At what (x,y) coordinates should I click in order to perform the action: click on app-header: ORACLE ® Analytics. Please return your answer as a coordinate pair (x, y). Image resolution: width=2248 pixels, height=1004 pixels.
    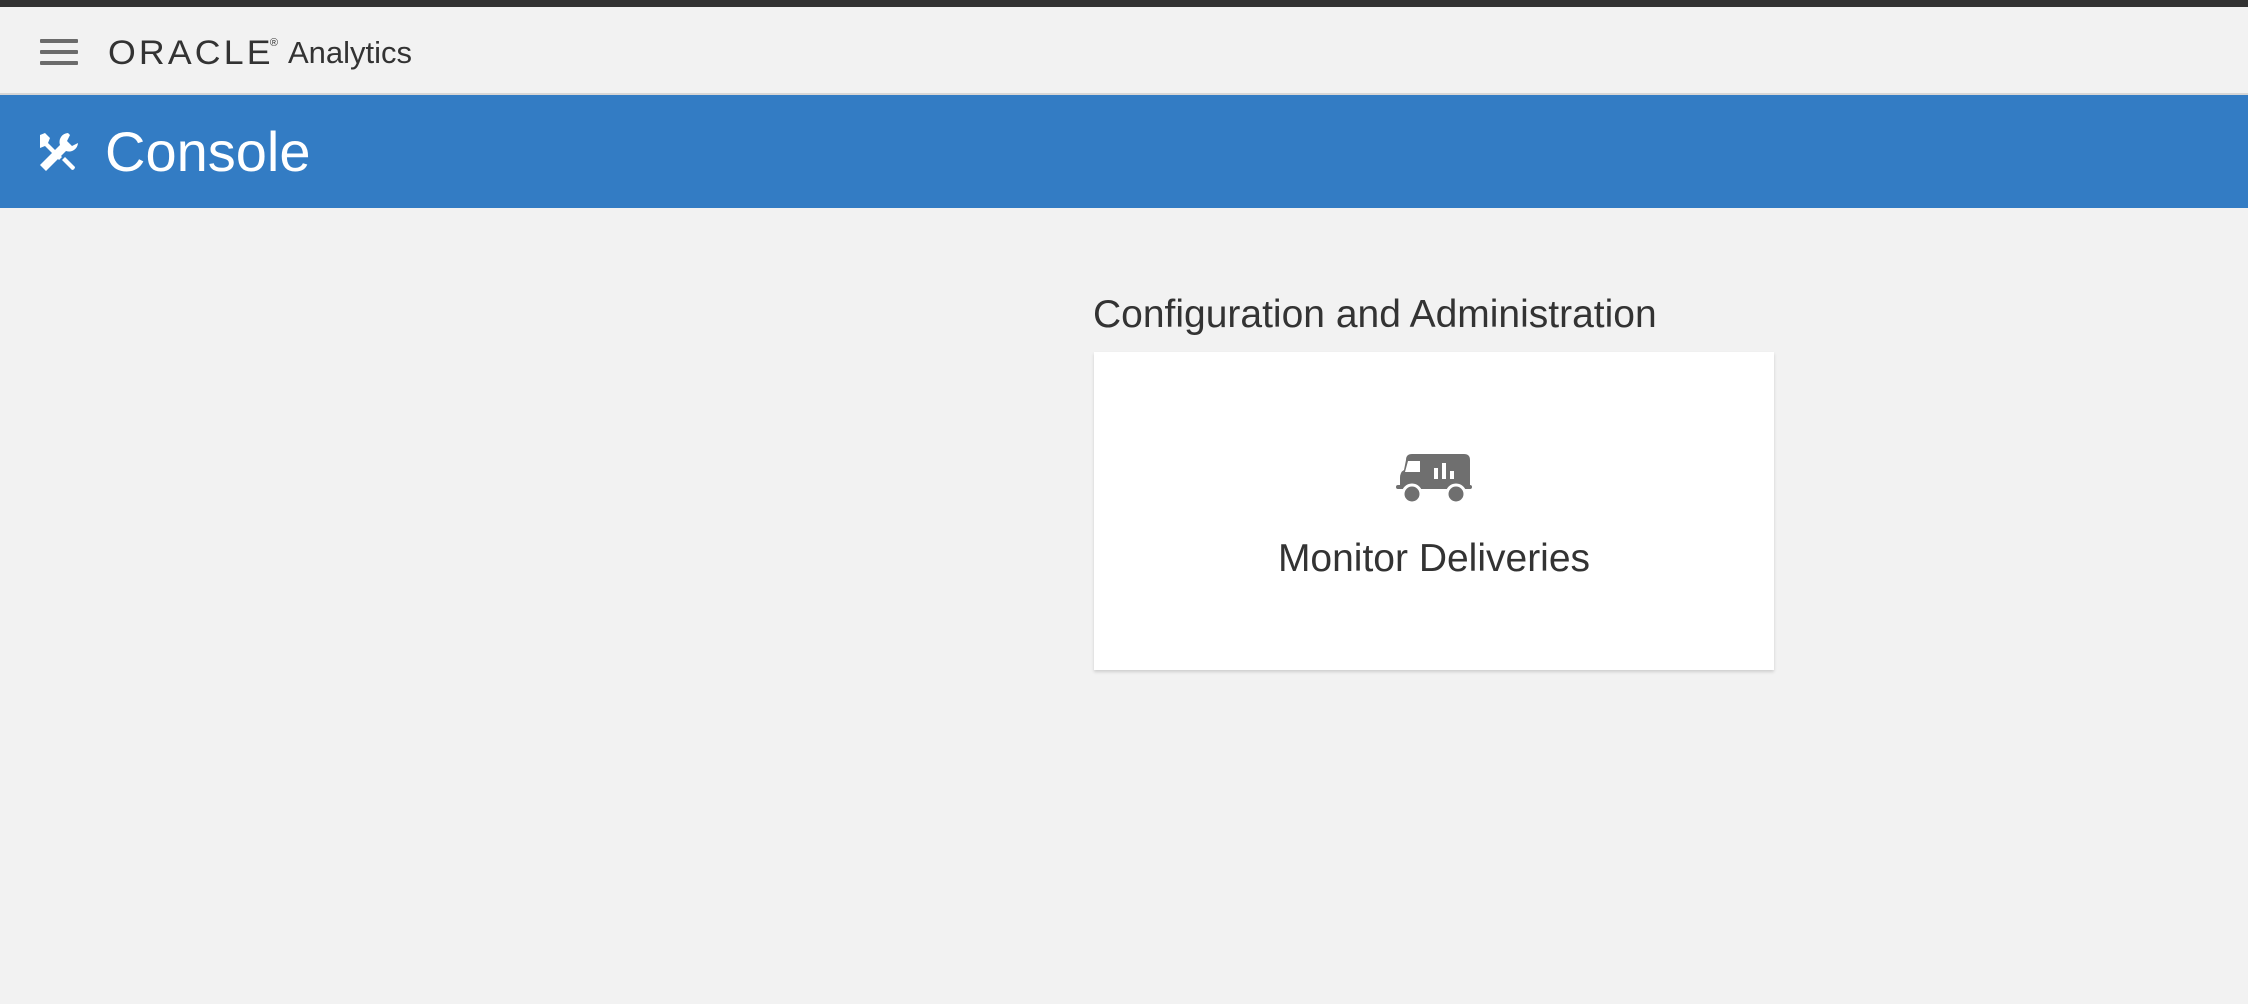
    Looking at the image, I should click on (1124, 51).